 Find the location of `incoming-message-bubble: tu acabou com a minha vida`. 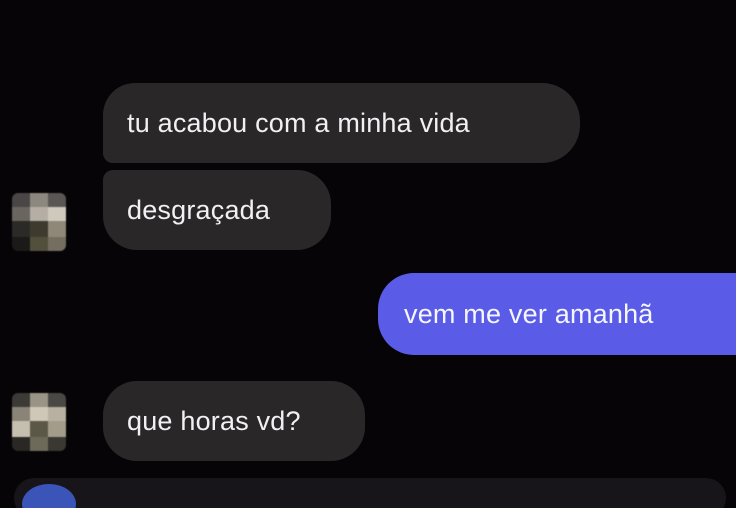

incoming-message-bubble: tu acabou com a minha vida is located at coordinates (341, 123).